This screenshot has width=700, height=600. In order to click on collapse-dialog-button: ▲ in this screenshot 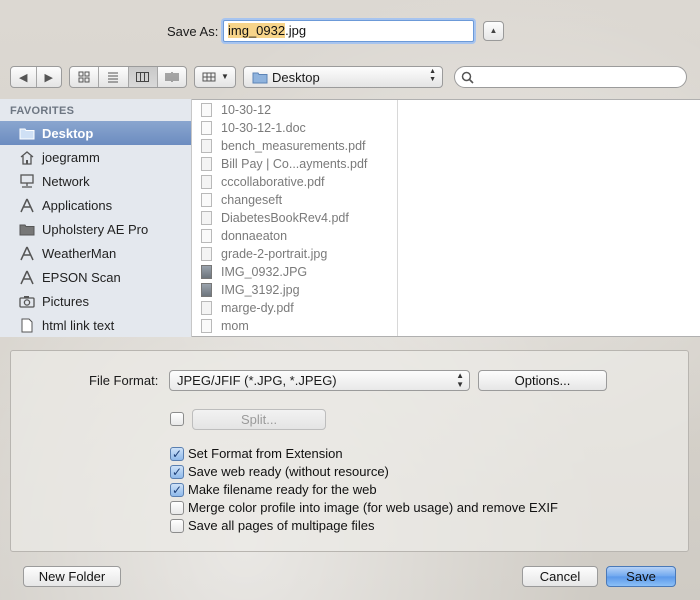, I will do `click(493, 31)`.